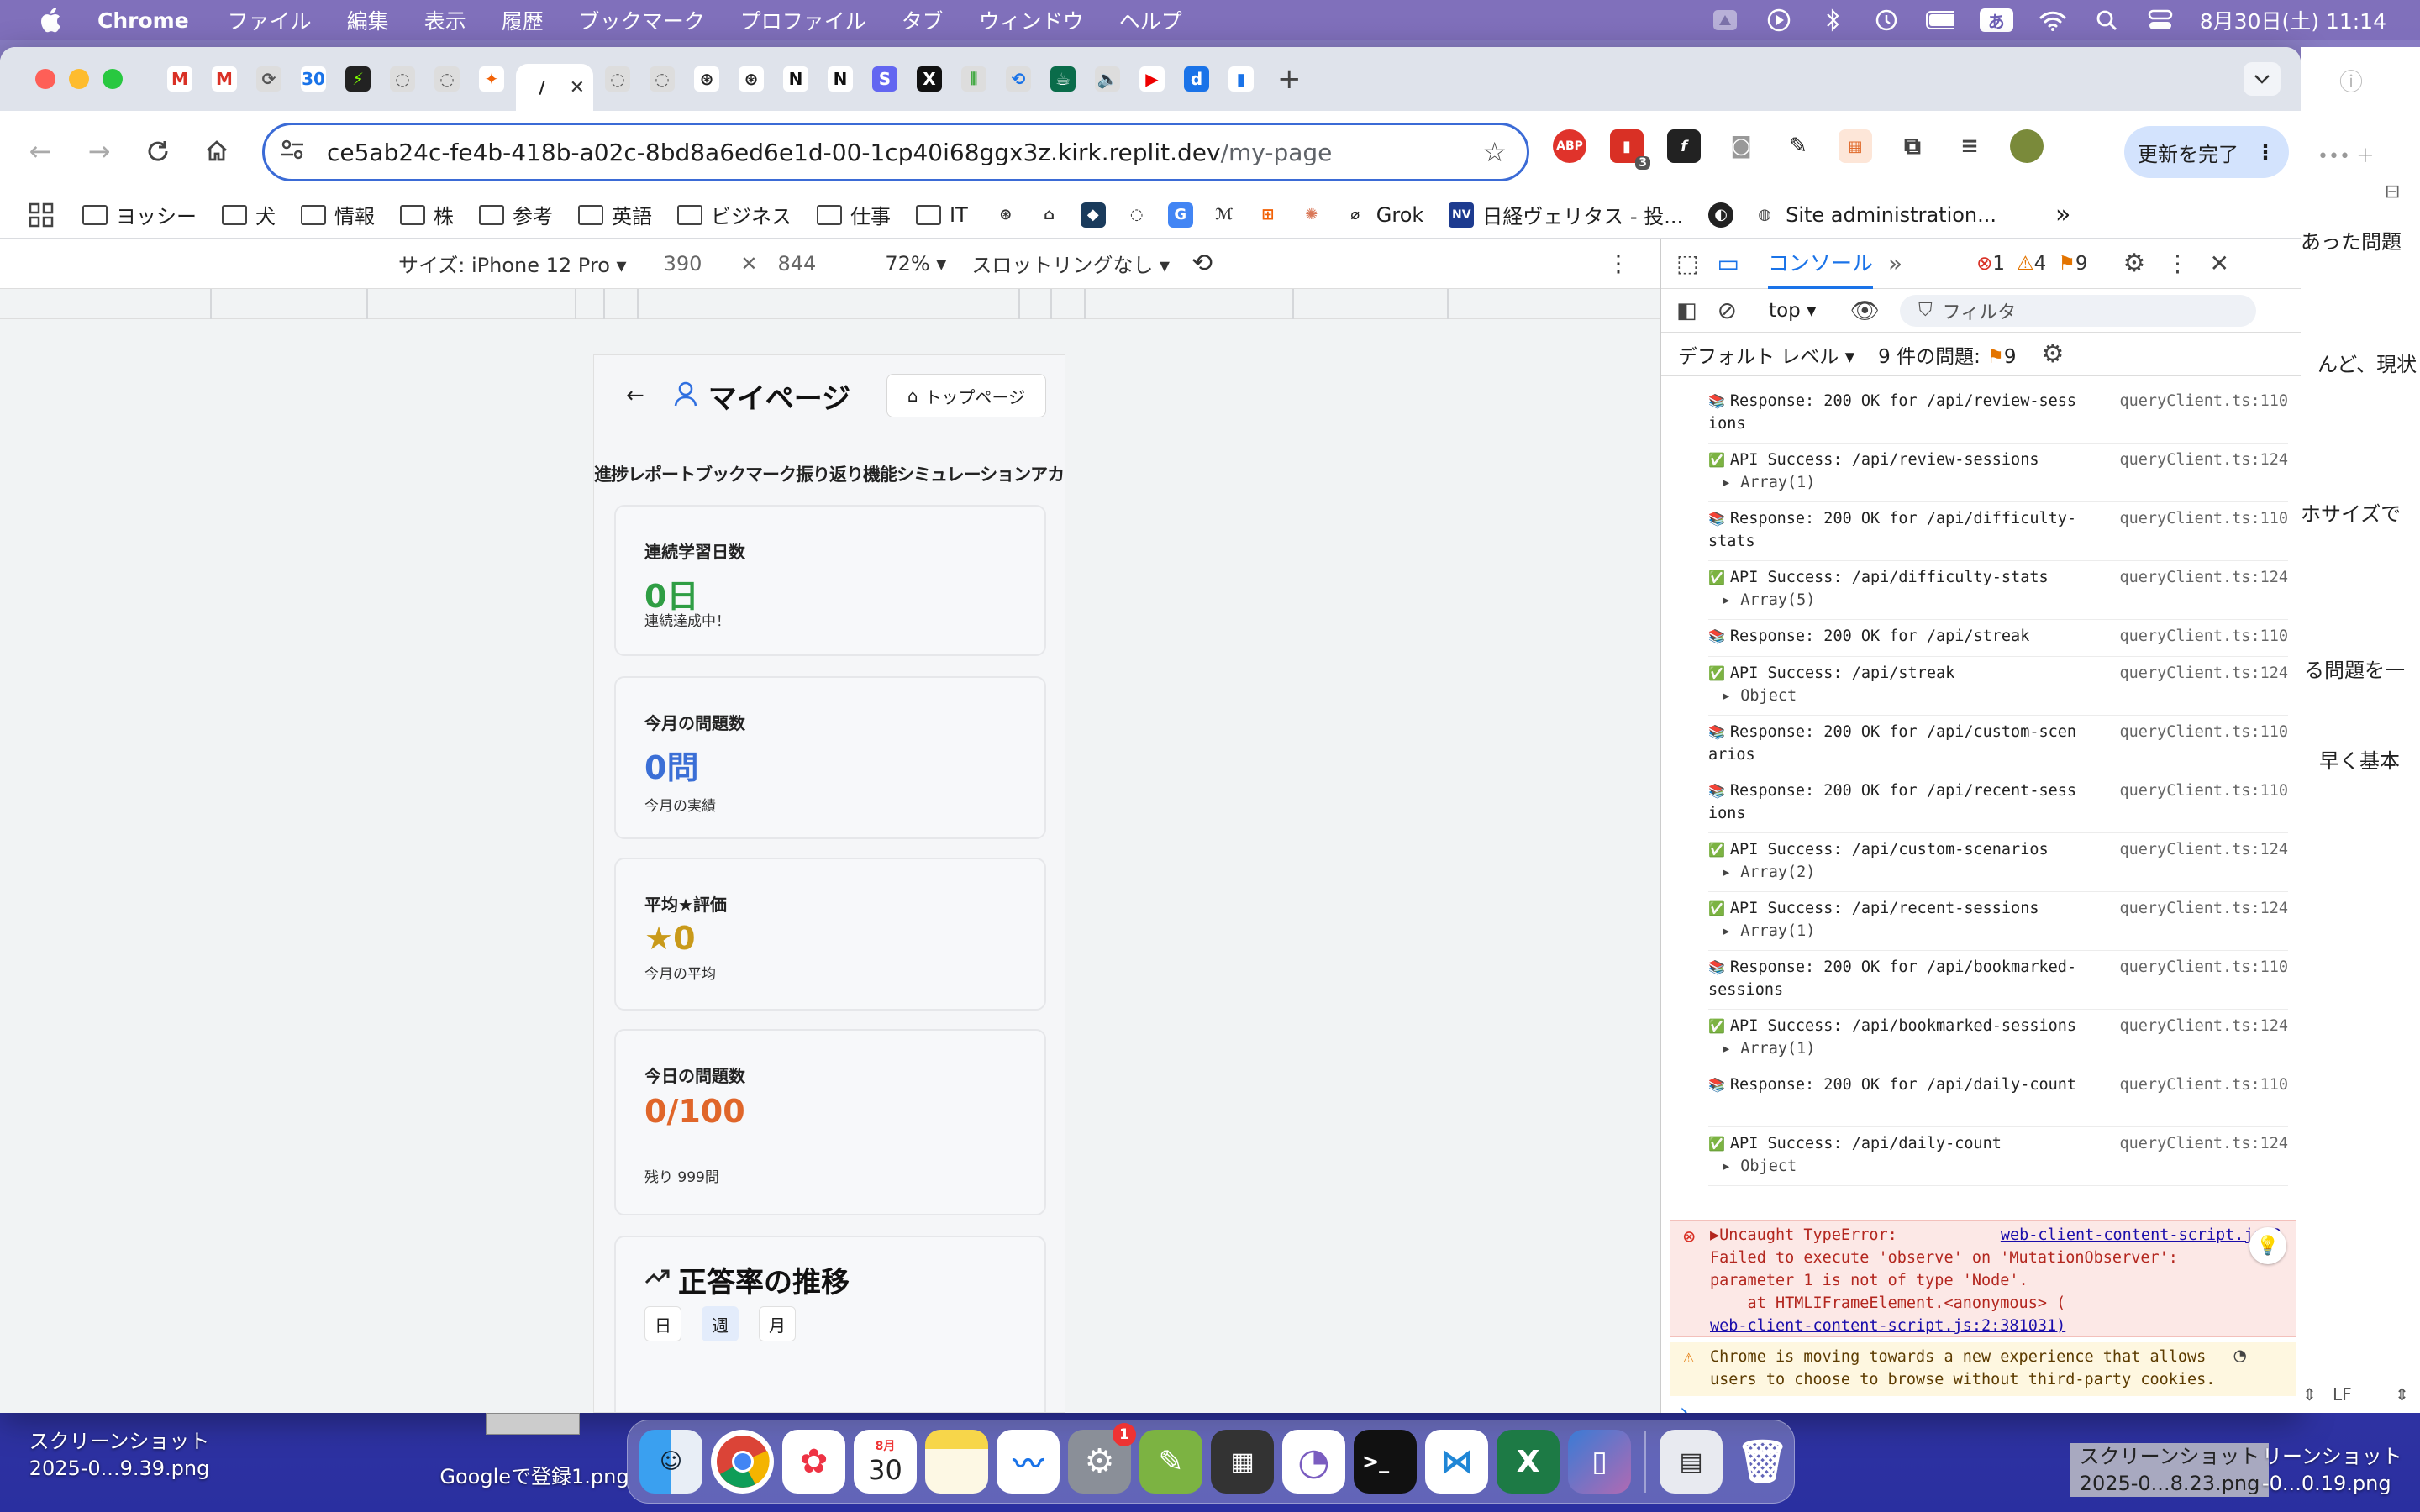 Image resolution: width=2420 pixels, height=1512 pixels. Describe the element at coordinates (2005, 872) in the screenshot. I see `log-expandable-object: ▸ Array(2)` at that location.